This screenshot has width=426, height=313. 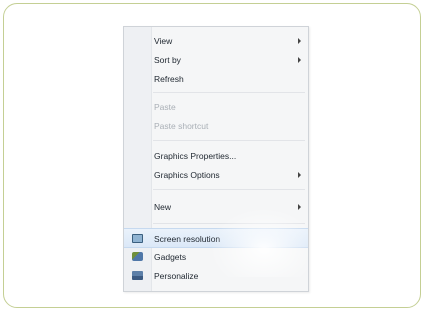 I want to click on menu-item-label: Screen resolution, so click(x=187, y=239).